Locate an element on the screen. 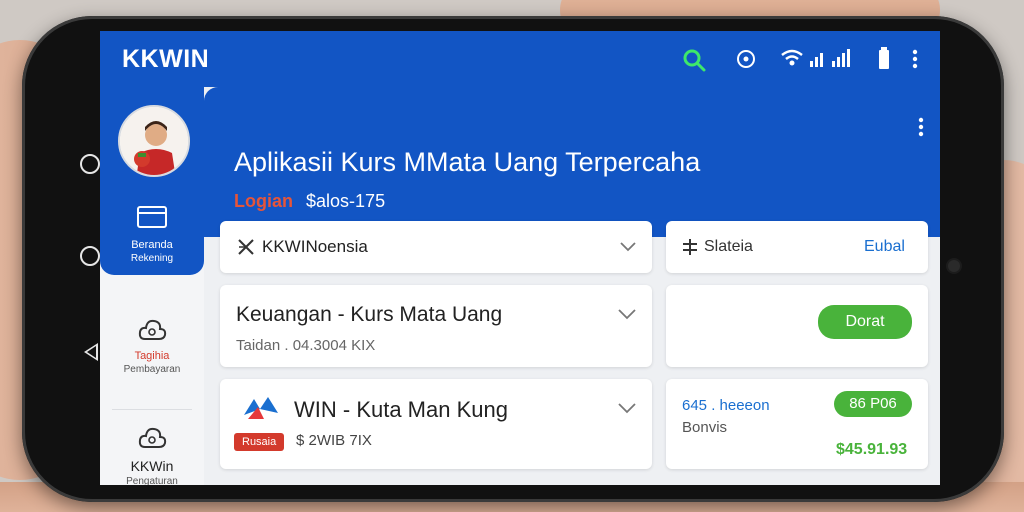 Image resolution: width=1024 pixels, height=512 pixels. transaction-card: 645 . heeeon Bonvis 86 P06 $45.91.93 is located at coordinates (797, 424).